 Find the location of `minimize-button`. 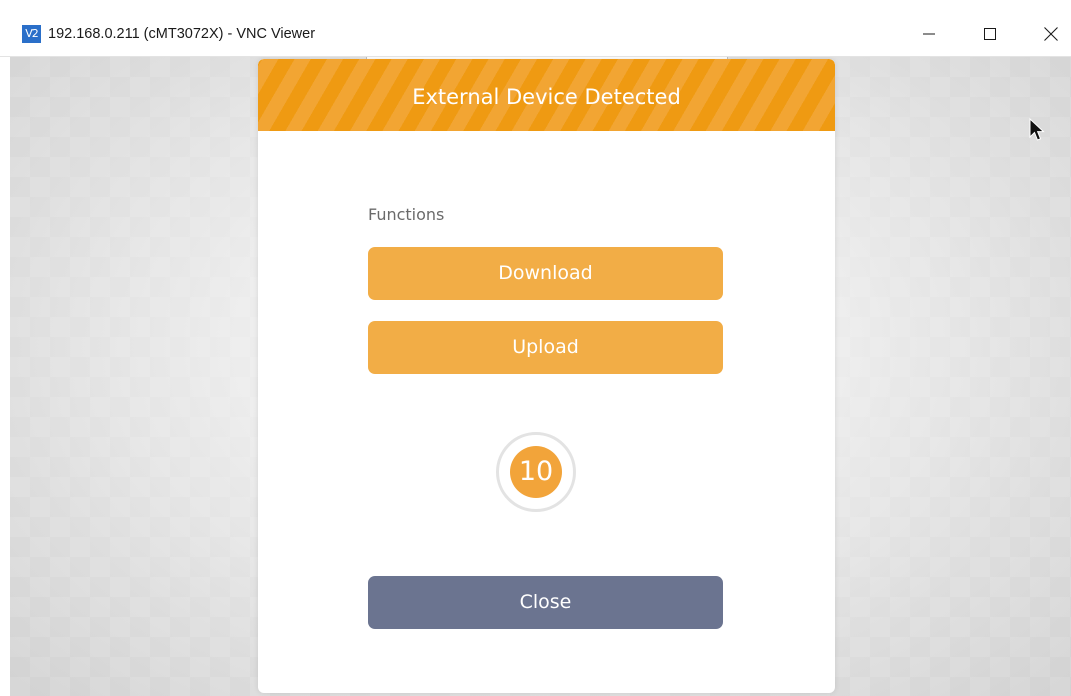

minimize-button is located at coordinates (929, 34).